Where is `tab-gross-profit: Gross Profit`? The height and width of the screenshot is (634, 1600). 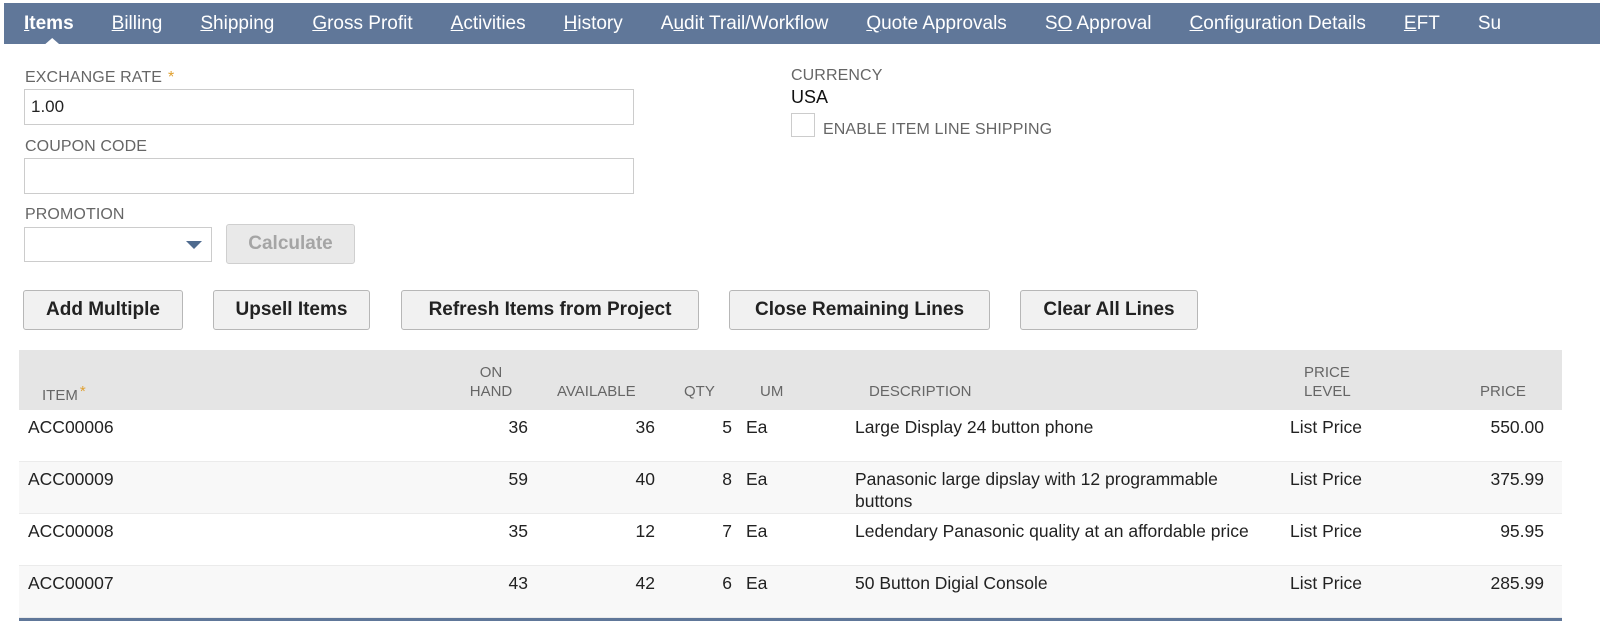
tab-gross-profit: Gross Profit is located at coordinates (362, 23).